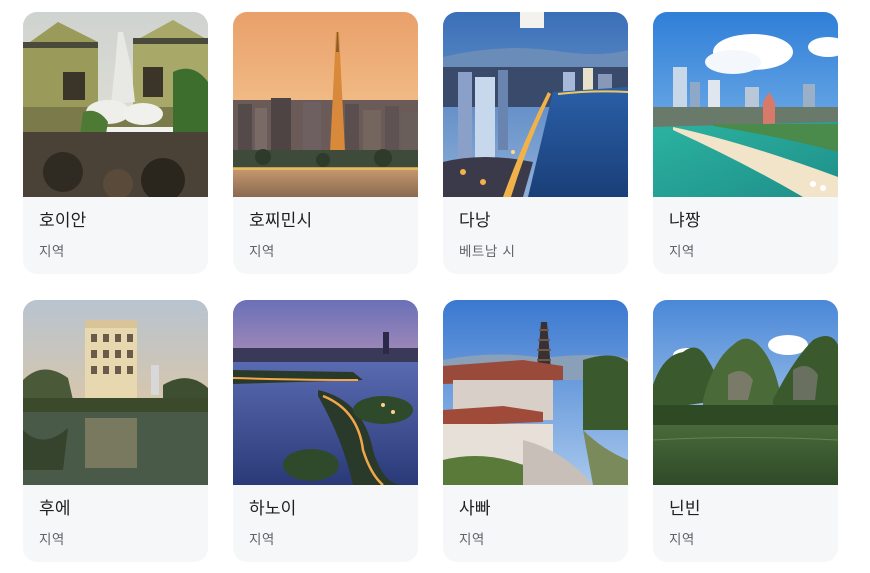  I want to click on destination-card: 호이안 지역, so click(115, 143).